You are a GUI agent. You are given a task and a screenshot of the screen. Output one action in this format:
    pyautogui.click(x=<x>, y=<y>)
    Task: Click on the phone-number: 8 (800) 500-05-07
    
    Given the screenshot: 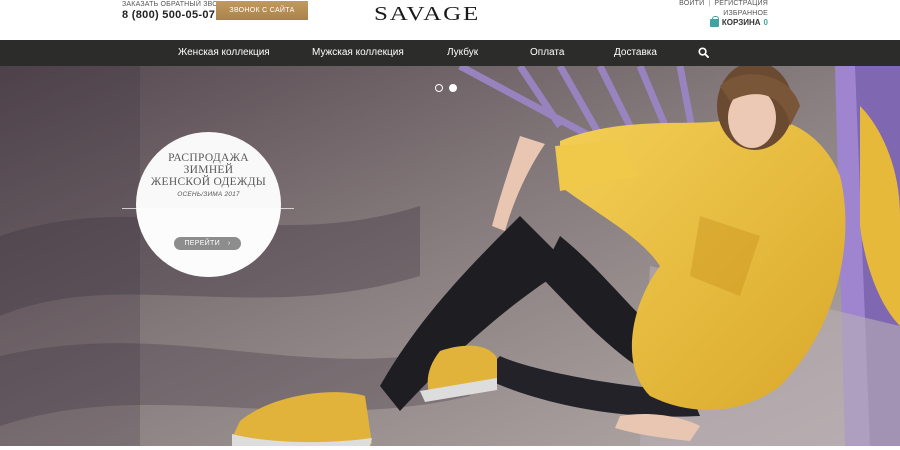 What is the action you would take?
    pyautogui.click(x=168, y=15)
    